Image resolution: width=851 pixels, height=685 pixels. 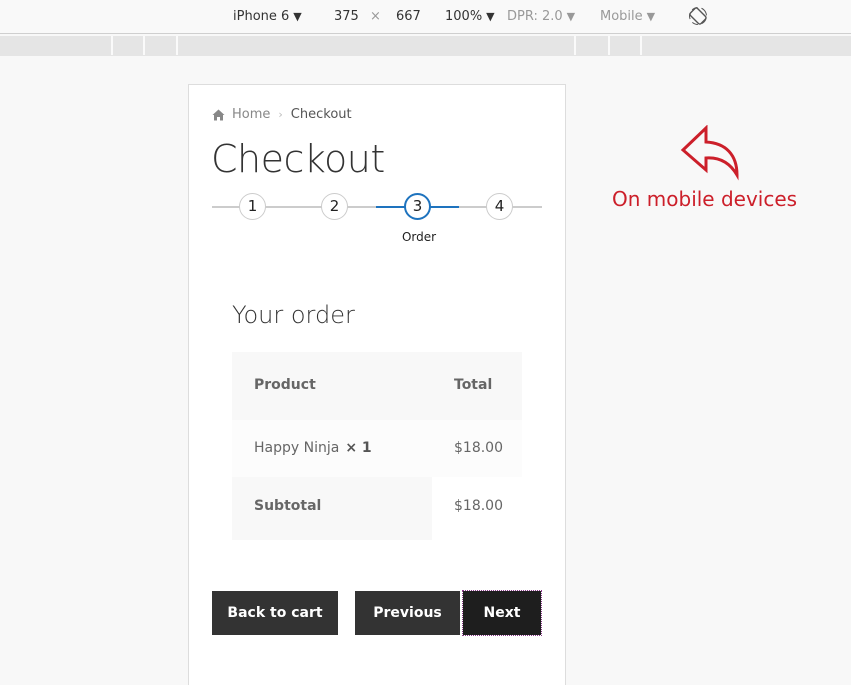 What do you see at coordinates (425, 46) in the screenshot?
I see `media-query-ruler` at bounding box center [425, 46].